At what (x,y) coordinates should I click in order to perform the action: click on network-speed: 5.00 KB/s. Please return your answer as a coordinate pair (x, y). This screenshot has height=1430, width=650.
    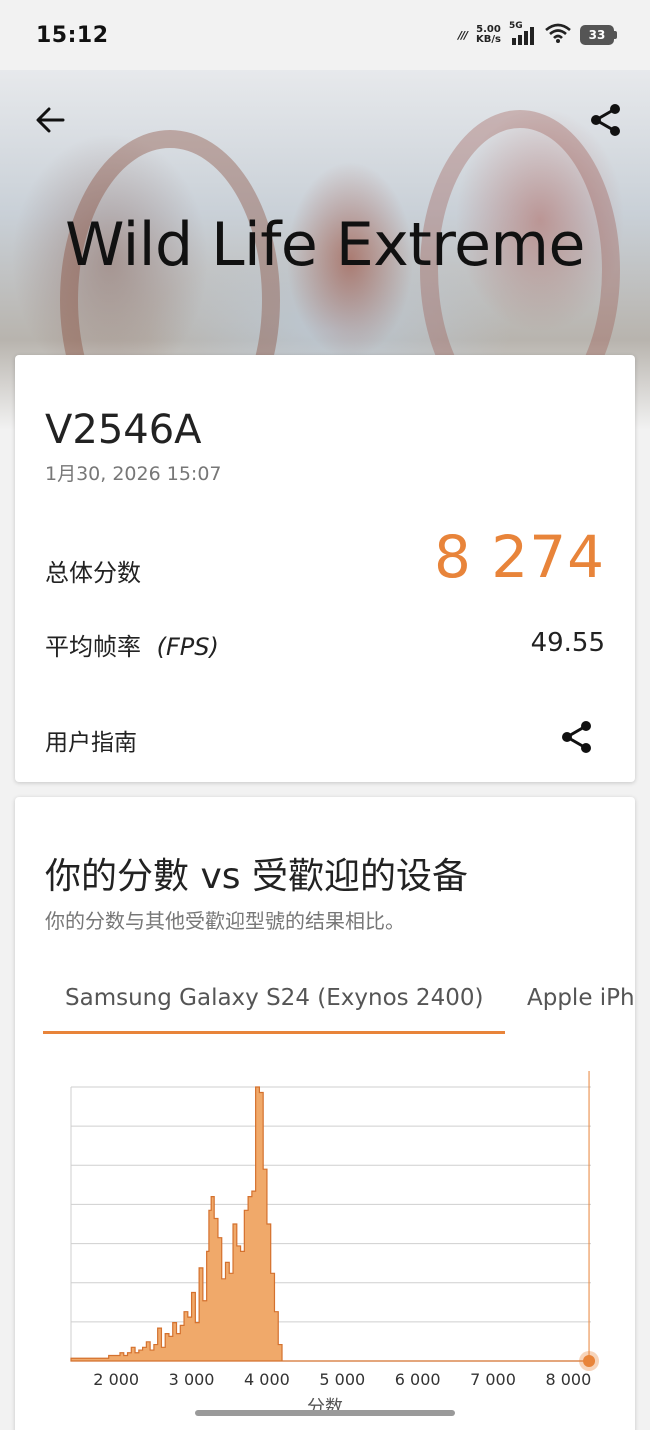
    Looking at the image, I should click on (488, 35).